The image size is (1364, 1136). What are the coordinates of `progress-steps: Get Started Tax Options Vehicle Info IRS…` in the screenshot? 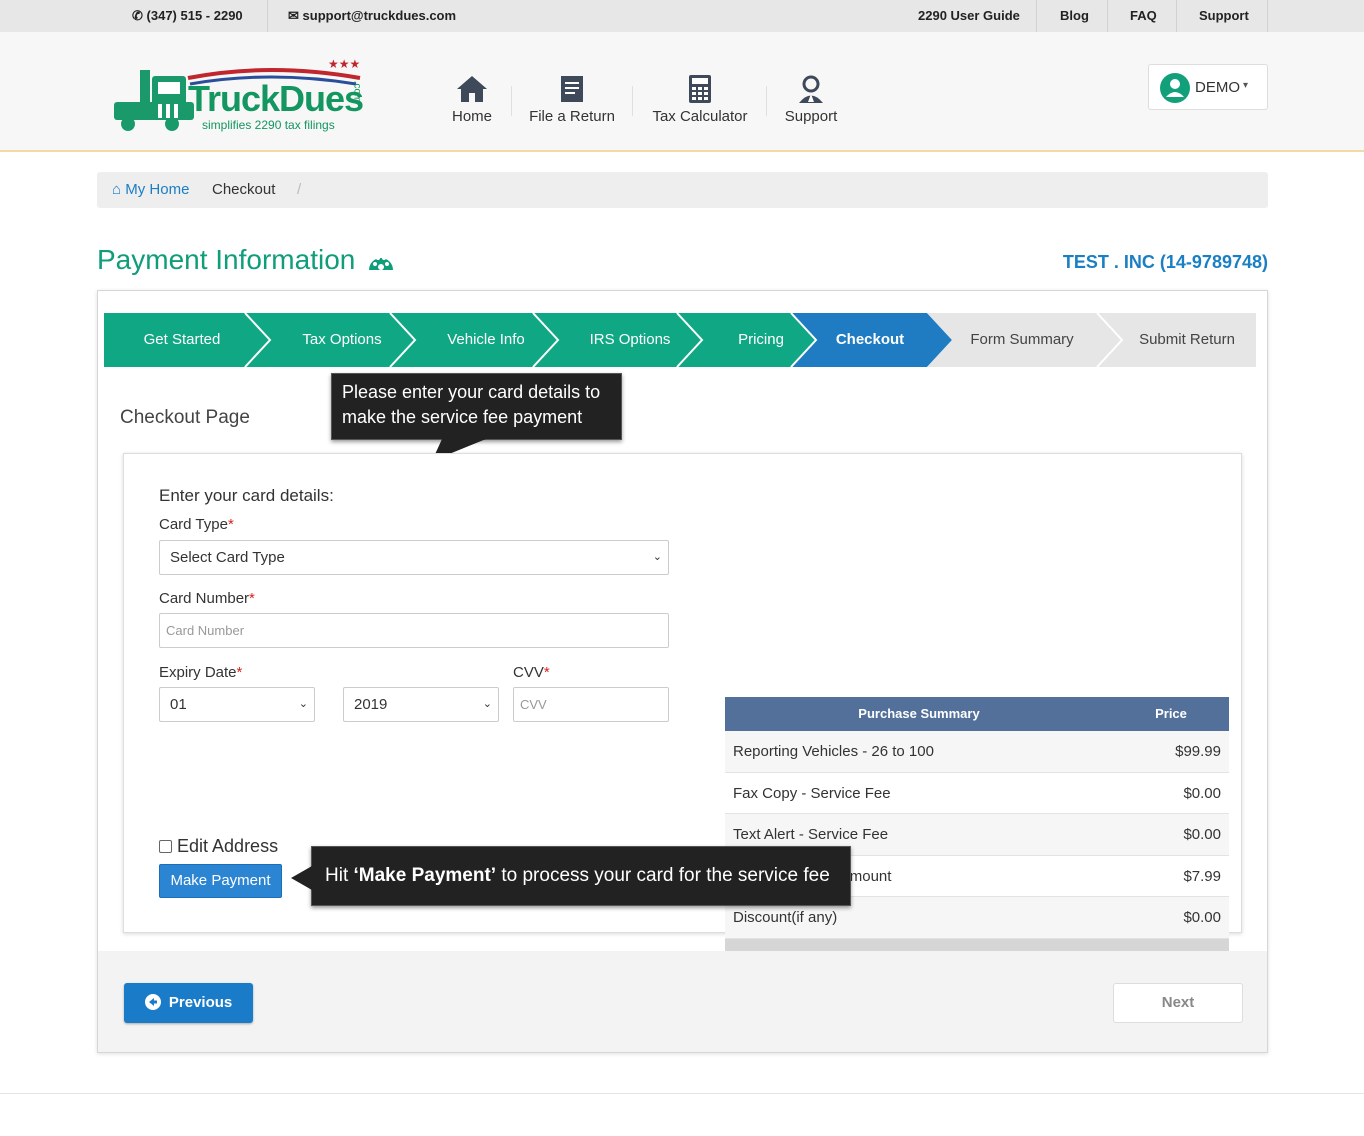 It's located at (680, 340).